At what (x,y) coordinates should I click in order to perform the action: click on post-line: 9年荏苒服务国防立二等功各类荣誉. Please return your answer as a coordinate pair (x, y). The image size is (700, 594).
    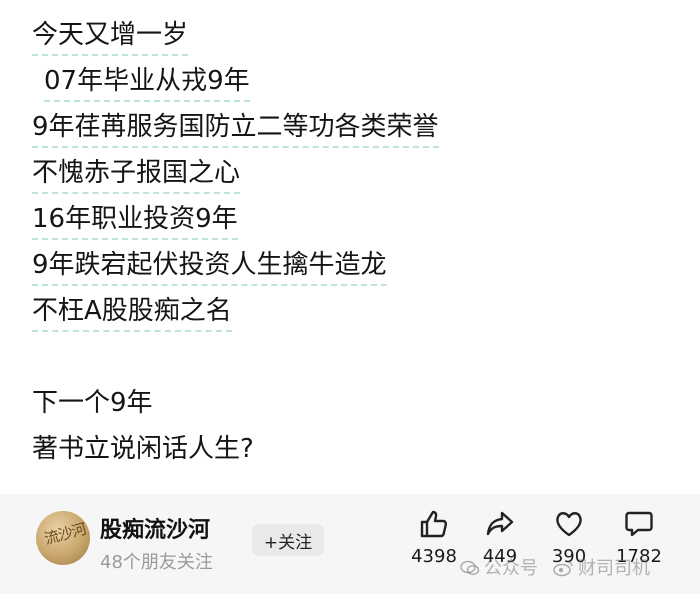
    Looking at the image, I should click on (235, 129).